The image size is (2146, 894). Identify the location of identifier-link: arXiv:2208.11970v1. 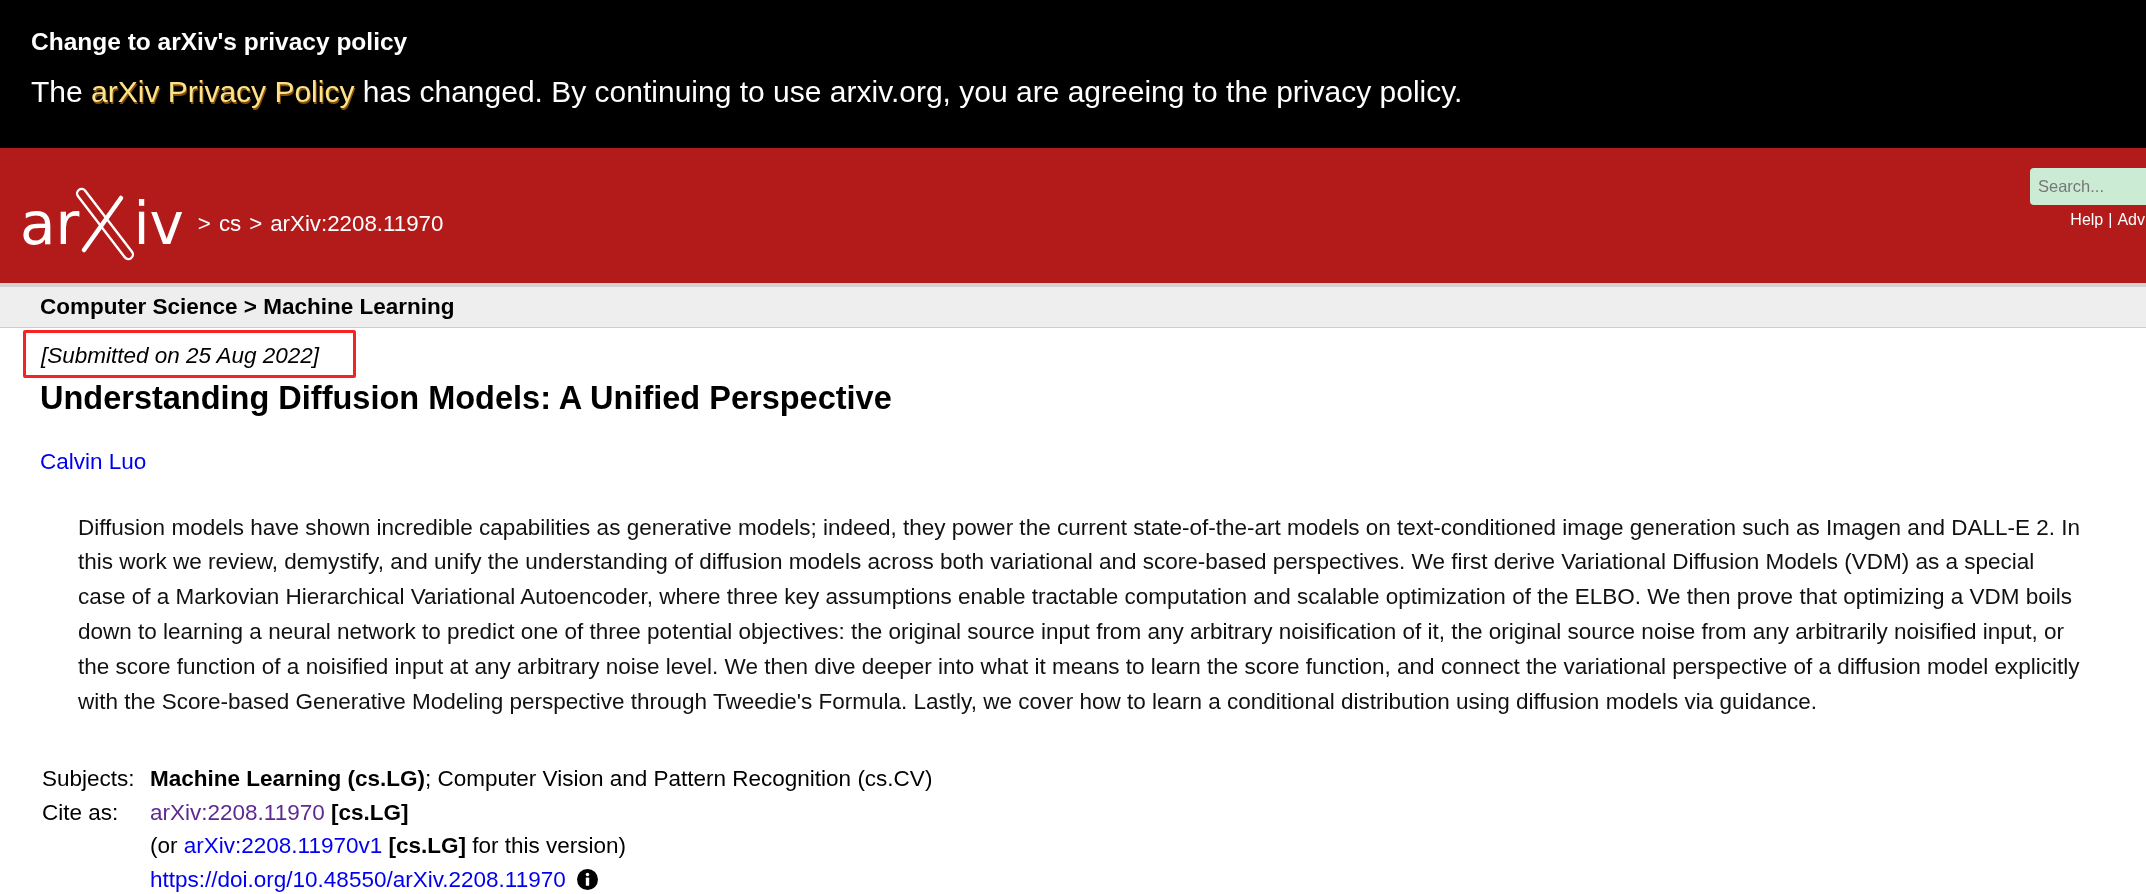
(283, 846).